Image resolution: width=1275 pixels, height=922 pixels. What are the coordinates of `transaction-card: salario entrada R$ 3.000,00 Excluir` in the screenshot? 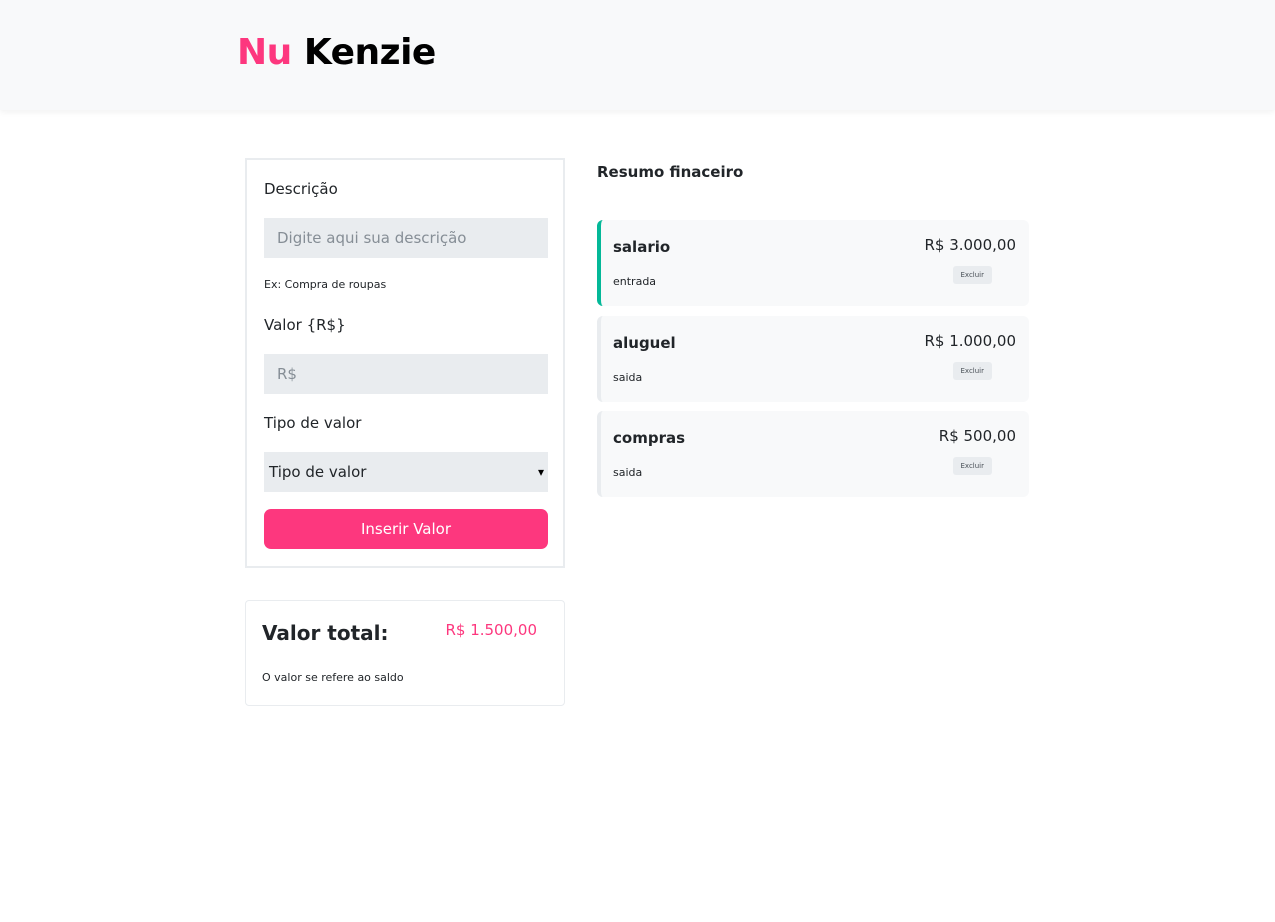 It's located at (813, 263).